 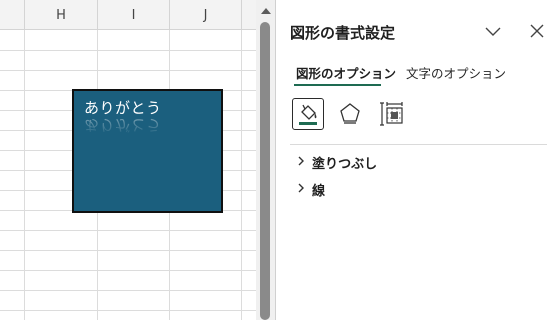 I want to click on active-tab-indicator, so click(x=337, y=85).